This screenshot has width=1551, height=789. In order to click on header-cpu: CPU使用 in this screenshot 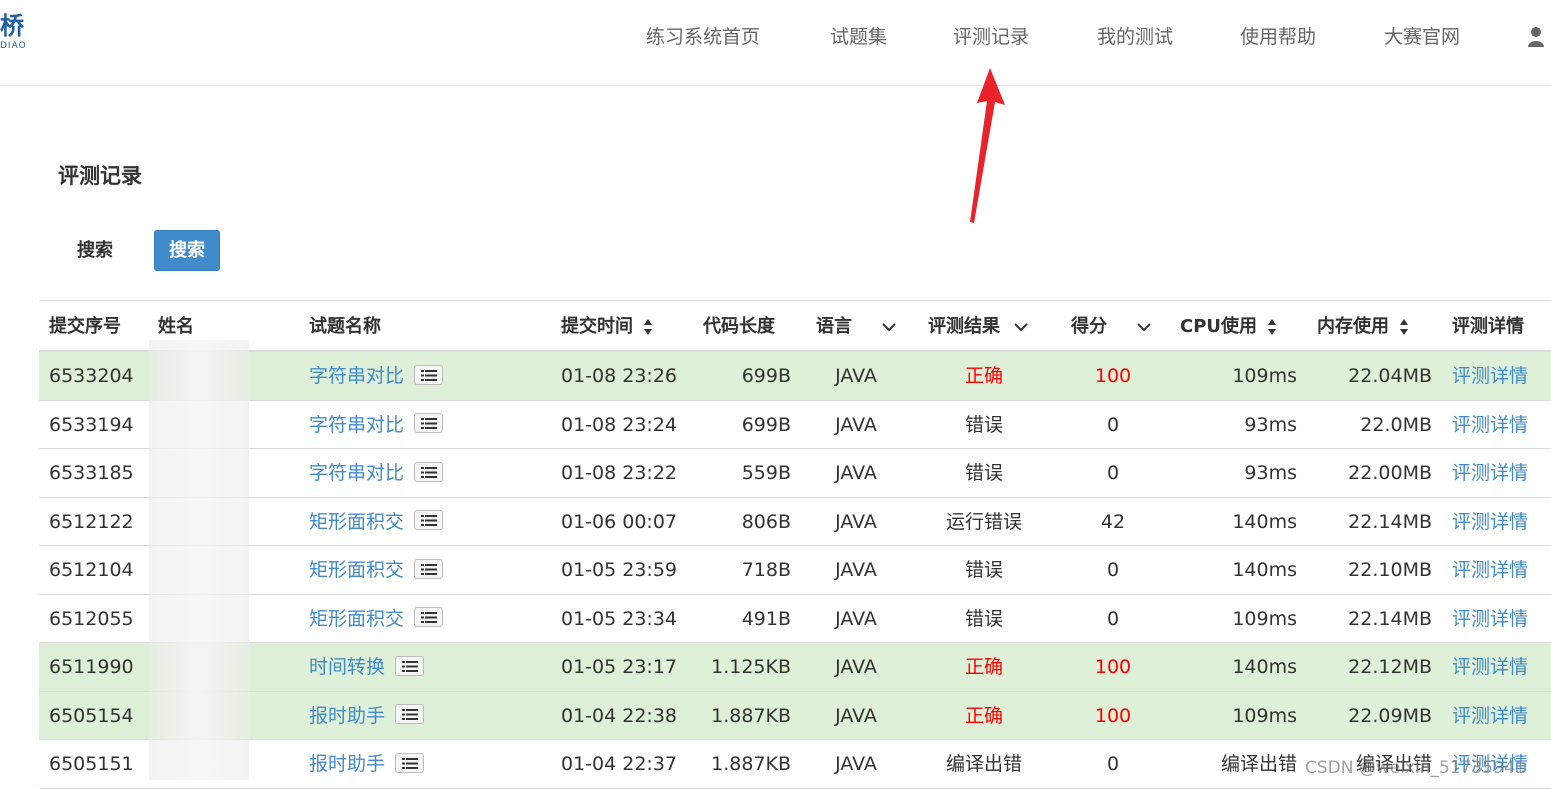, I will do `click(1228, 326)`.